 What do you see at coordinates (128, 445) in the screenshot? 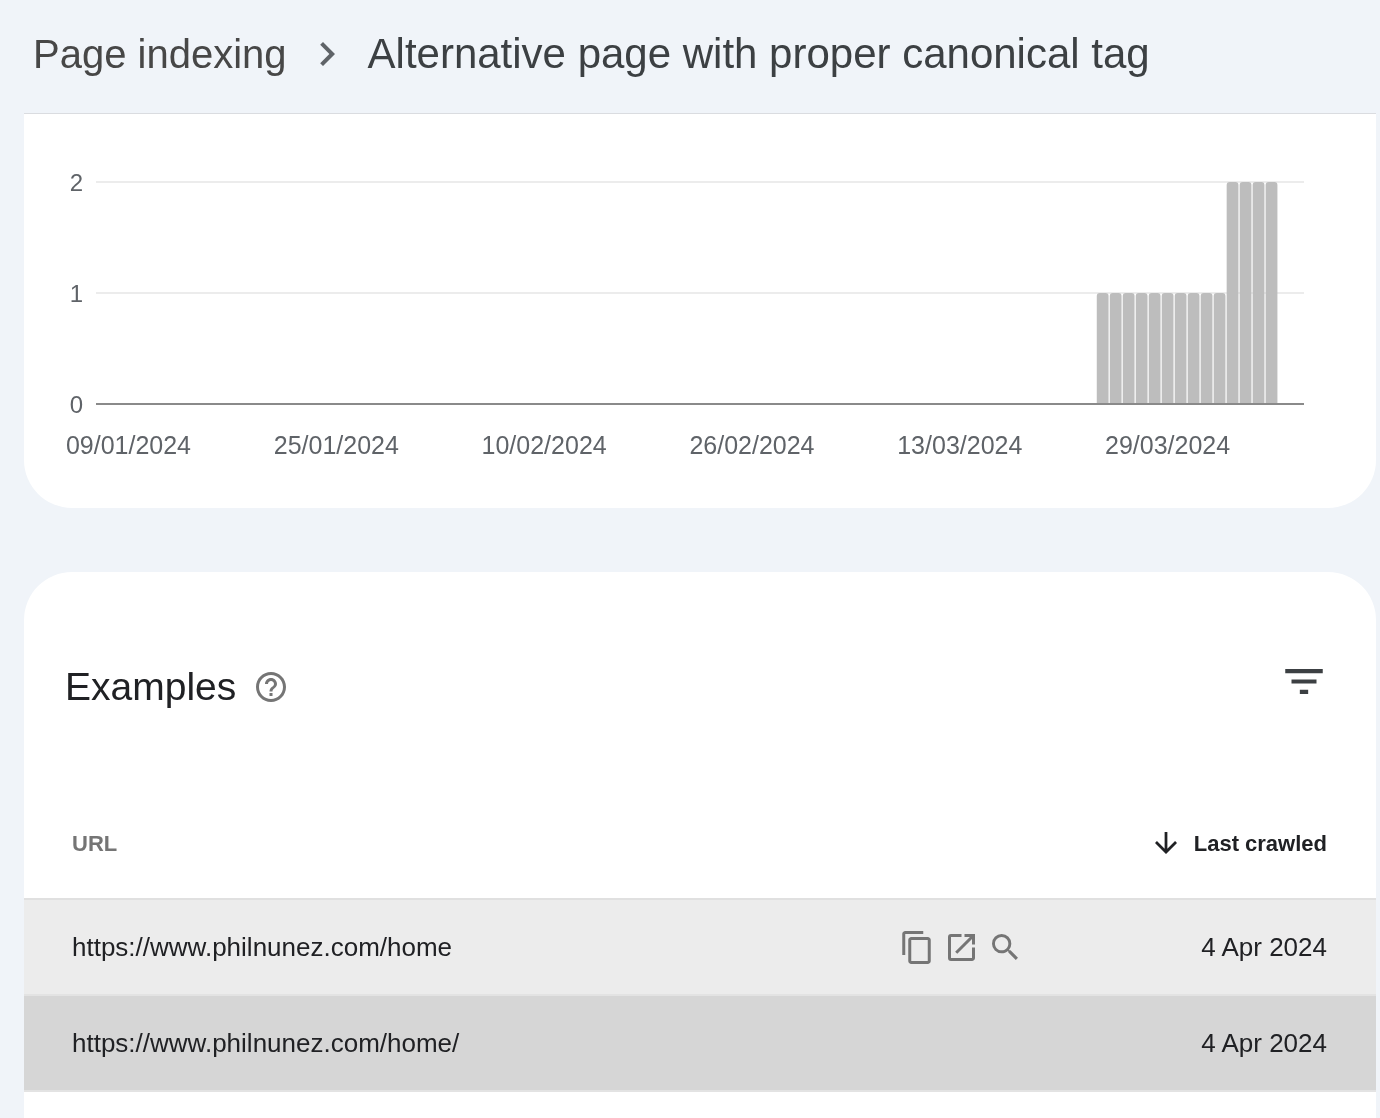
I see `x-tick-label: 09/01/2024` at bounding box center [128, 445].